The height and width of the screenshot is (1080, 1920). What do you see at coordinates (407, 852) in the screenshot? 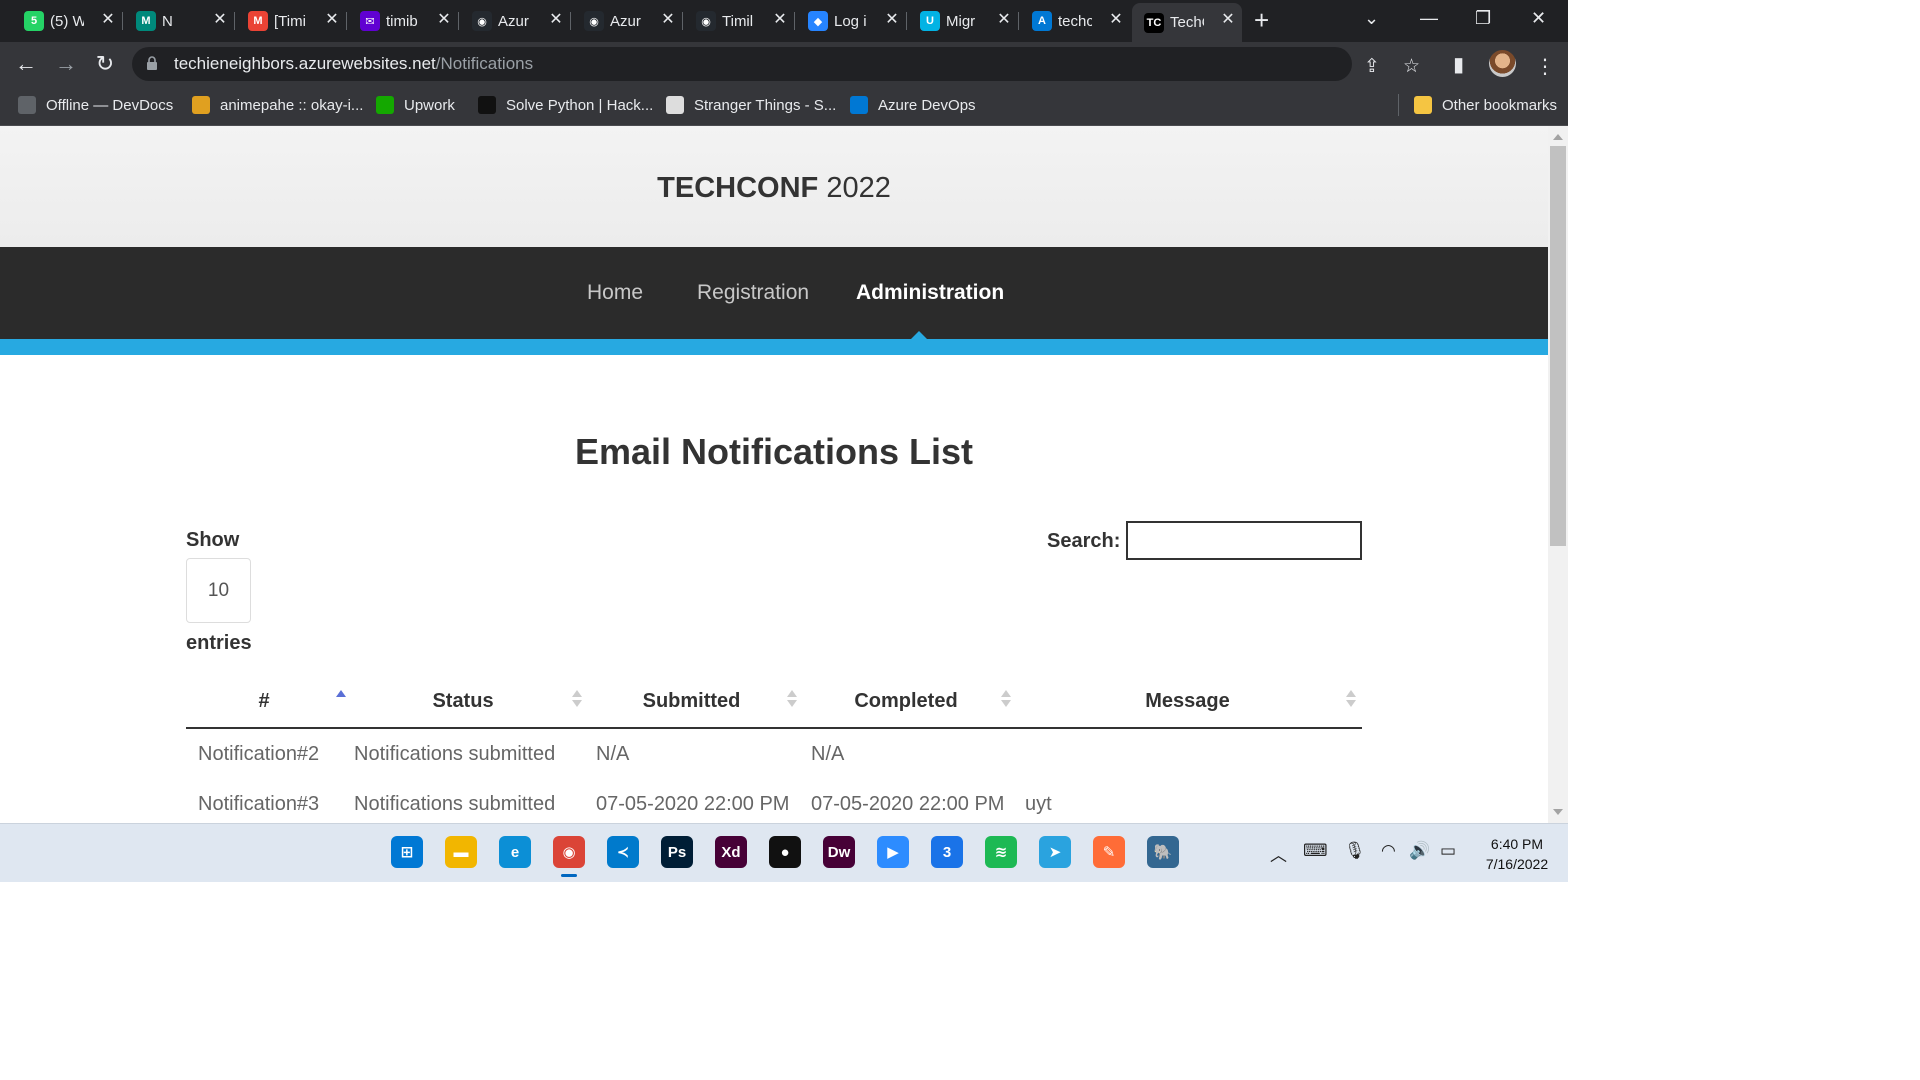
I see `windows-start-icon: ⊞` at bounding box center [407, 852].